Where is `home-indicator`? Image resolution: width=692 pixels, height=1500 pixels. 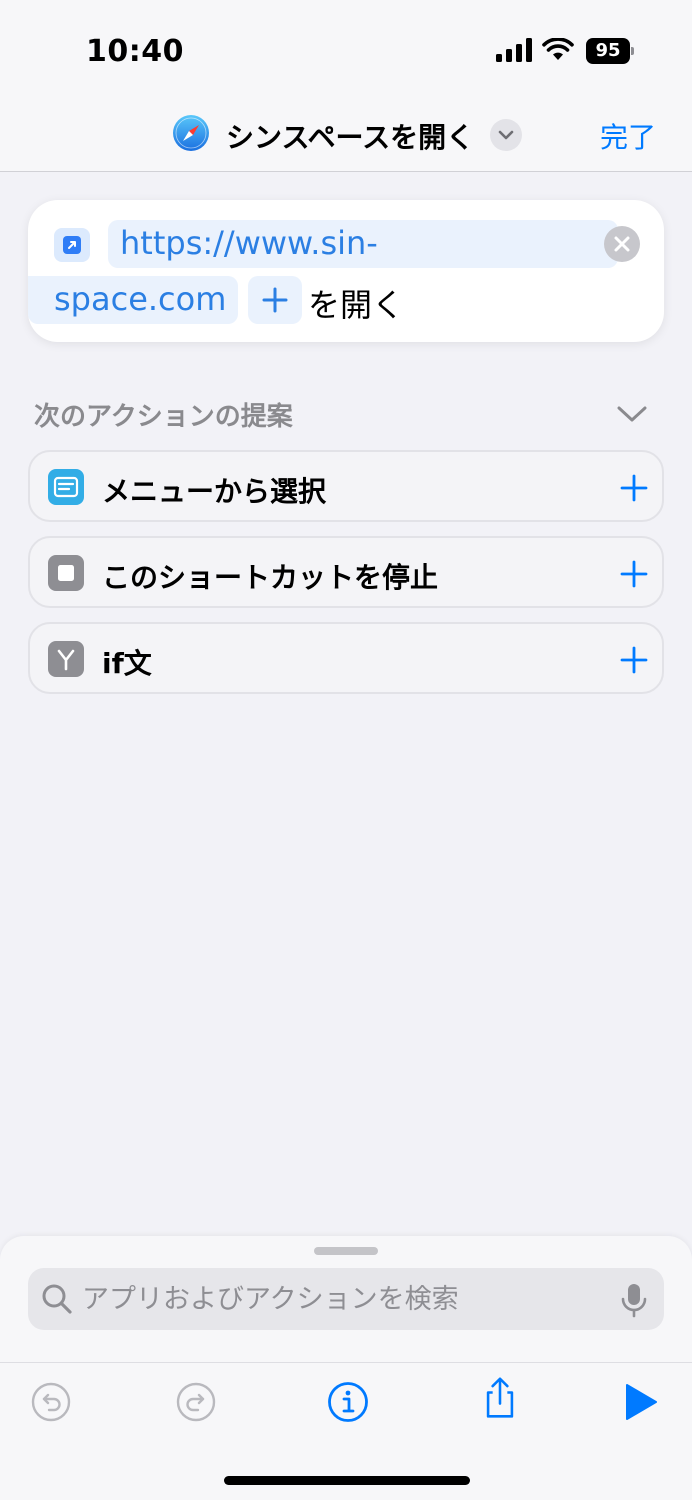
home-indicator is located at coordinates (347, 1480).